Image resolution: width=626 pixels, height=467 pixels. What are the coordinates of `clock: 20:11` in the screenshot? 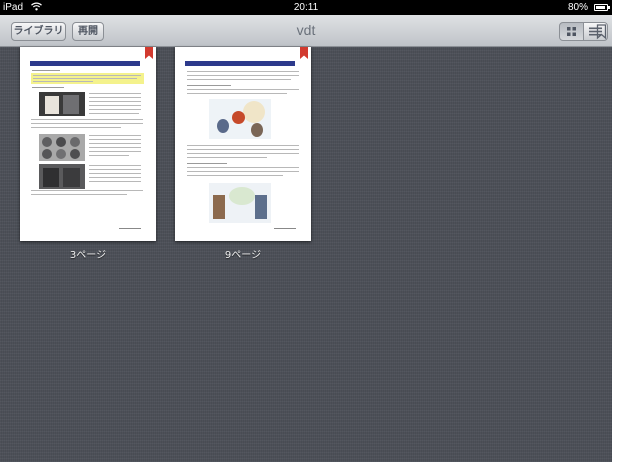 It's located at (306, 7).